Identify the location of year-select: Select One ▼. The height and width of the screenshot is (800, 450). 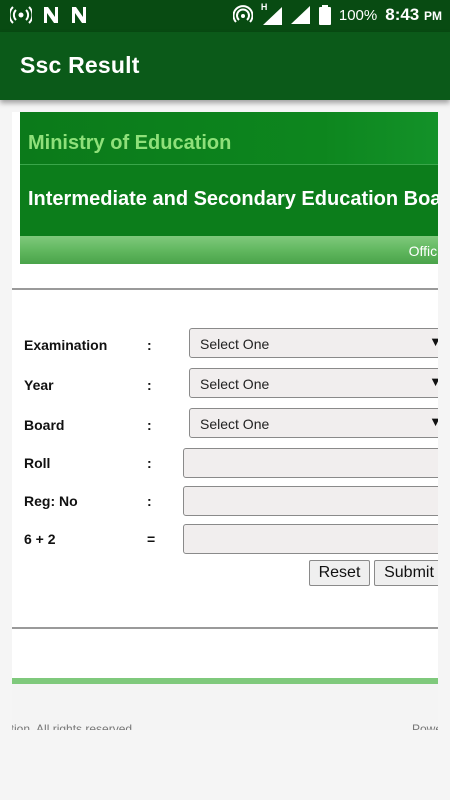
(313, 383).